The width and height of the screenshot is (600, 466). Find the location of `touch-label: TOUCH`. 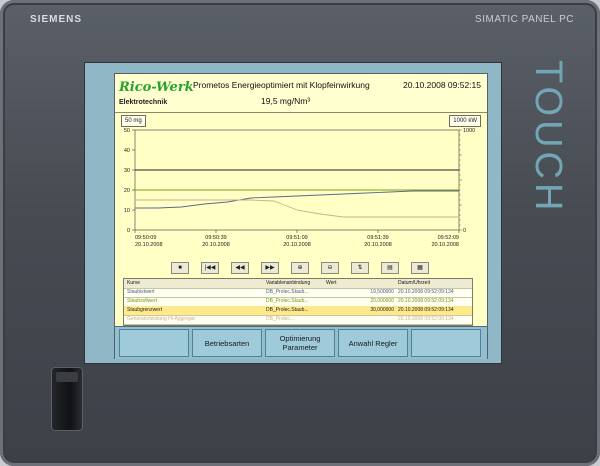

touch-label: TOUCH is located at coordinates (548, 137).